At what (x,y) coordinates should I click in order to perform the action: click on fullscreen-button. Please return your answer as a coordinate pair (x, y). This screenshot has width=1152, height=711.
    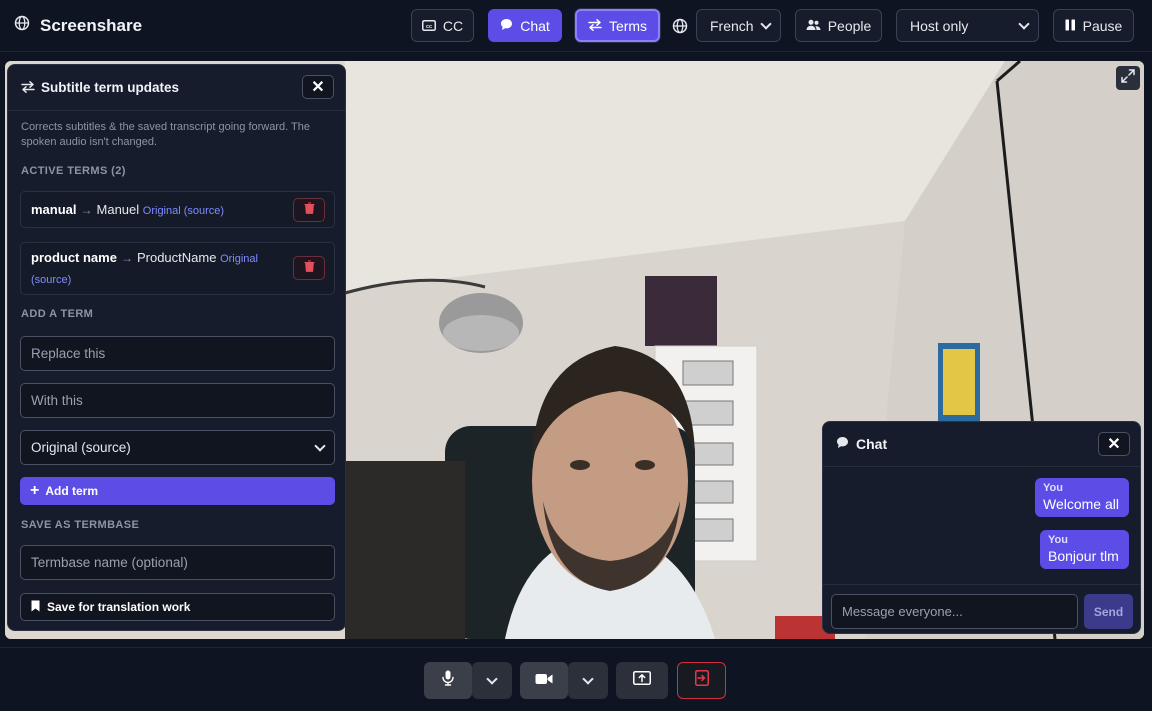
    Looking at the image, I should click on (1128, 78).